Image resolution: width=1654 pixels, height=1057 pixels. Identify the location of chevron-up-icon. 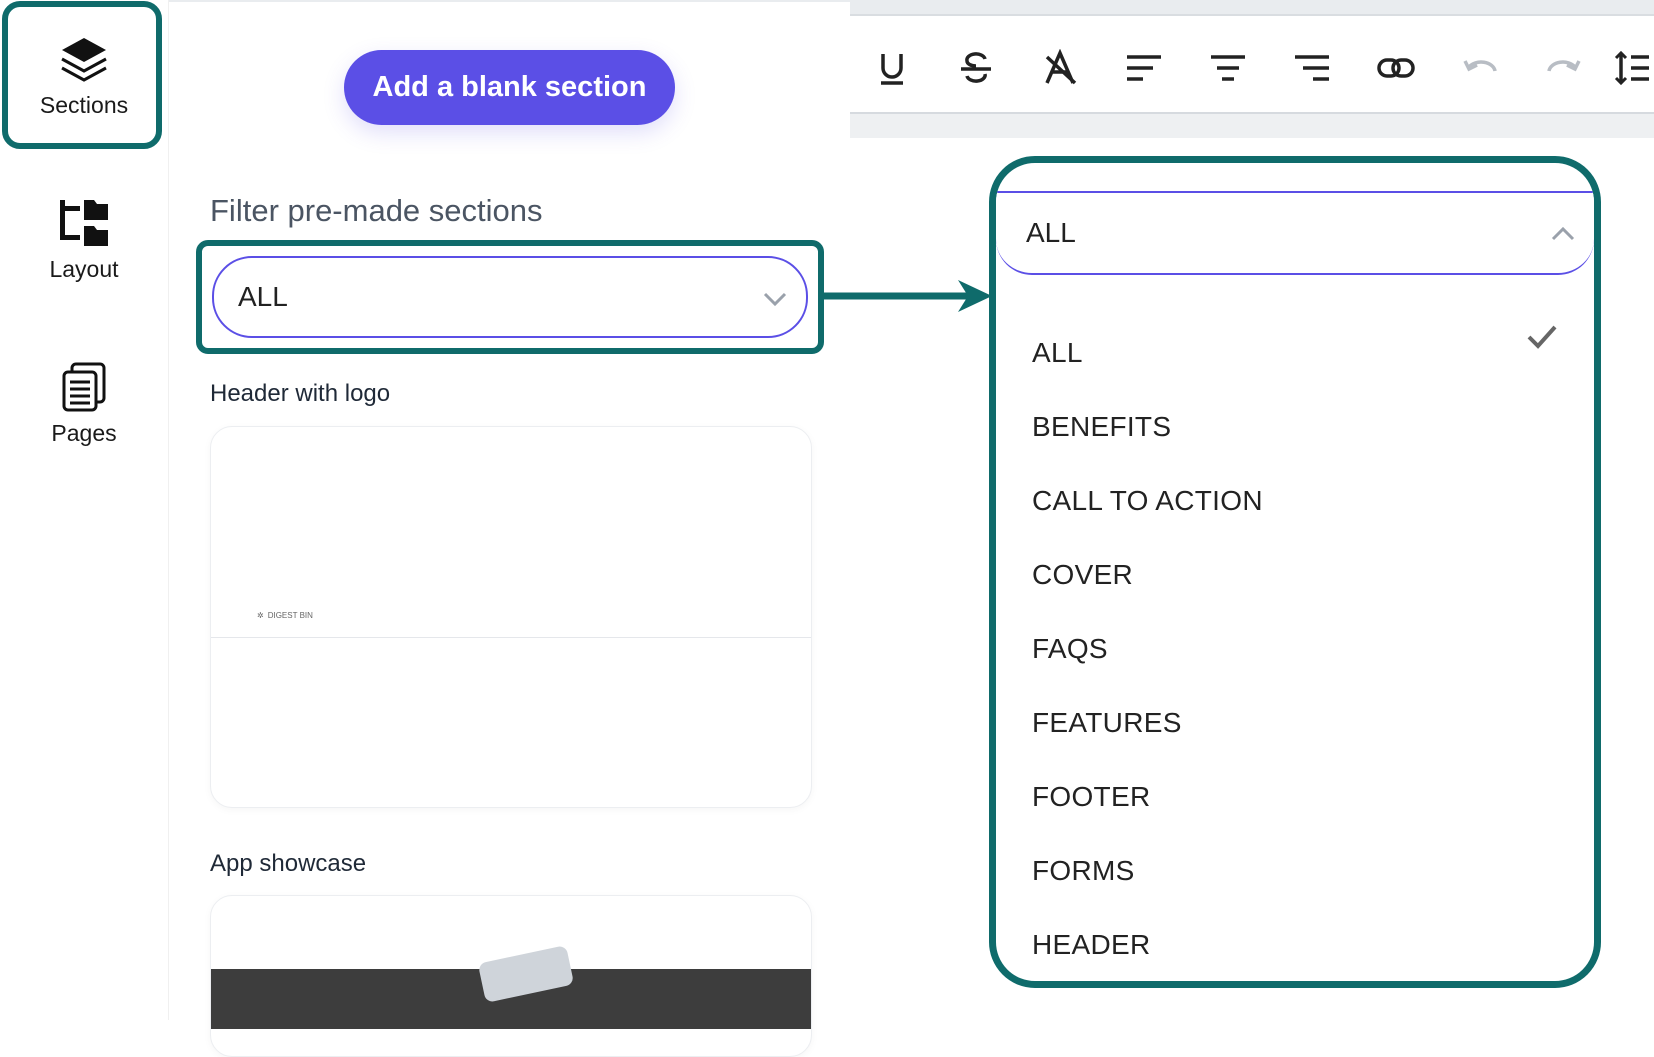
(1563, 233).